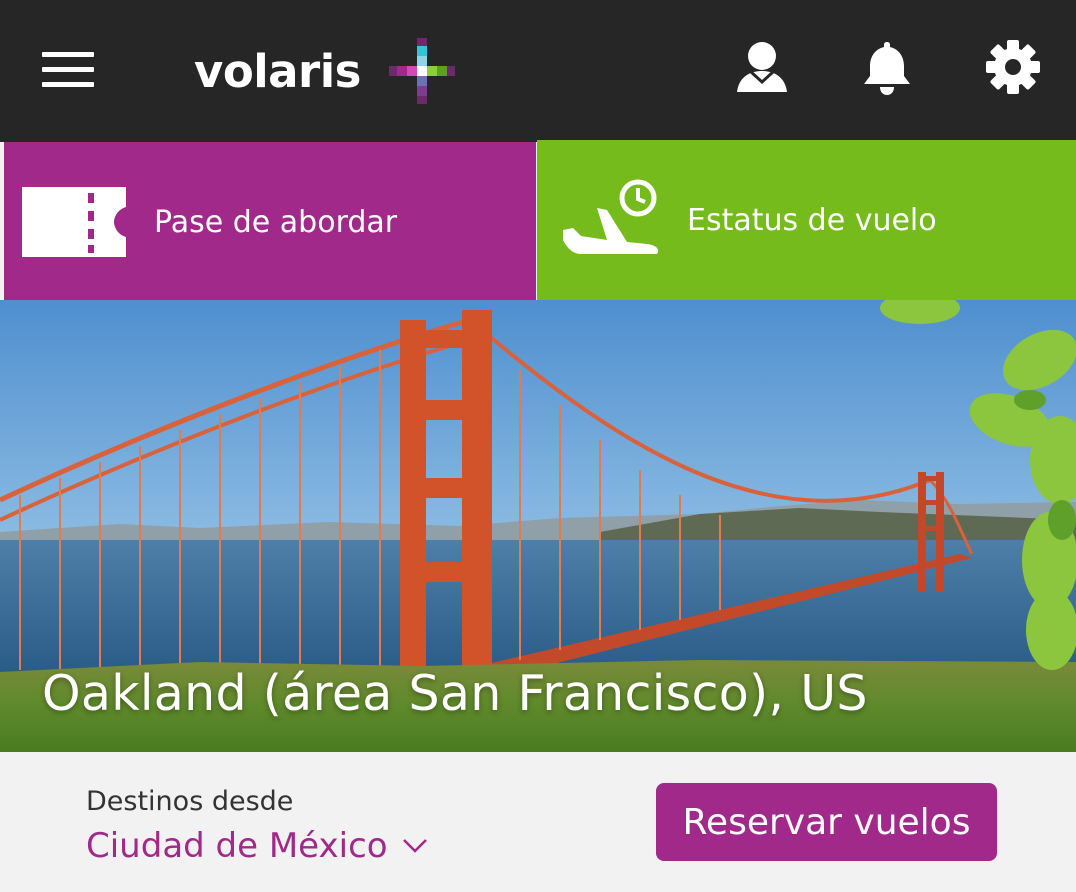  I want to click on plane-clock-icon, so click(611, 216).